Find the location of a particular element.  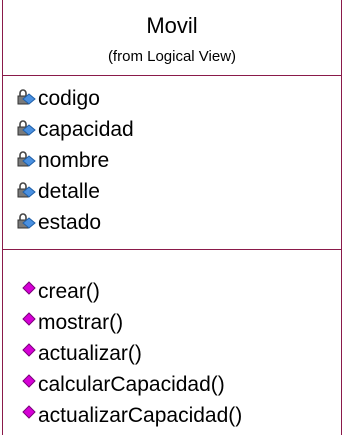

operation-name: mostrar() is located at coordinates (81, 322).